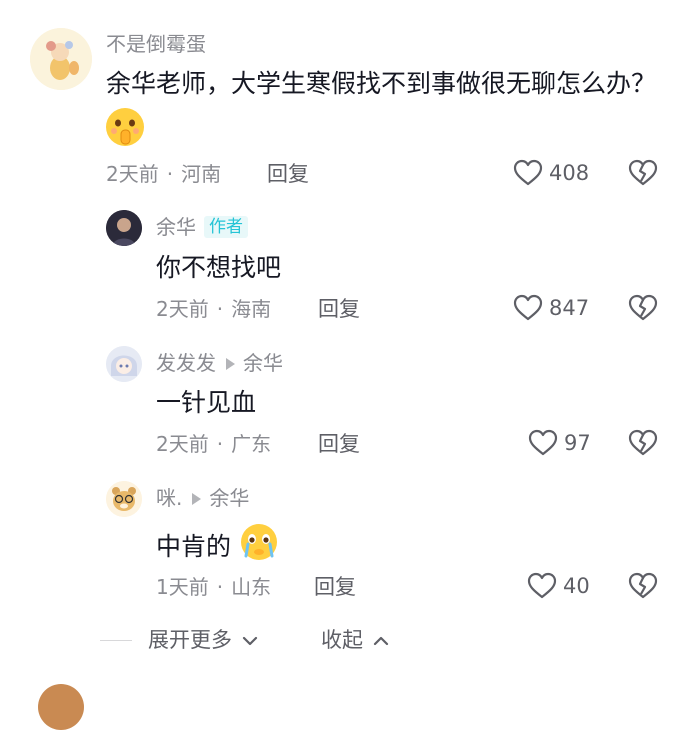 The width and height of the screenshot is (690, 730). I want to click on reply-text: 中肯的, so click(217, 548).